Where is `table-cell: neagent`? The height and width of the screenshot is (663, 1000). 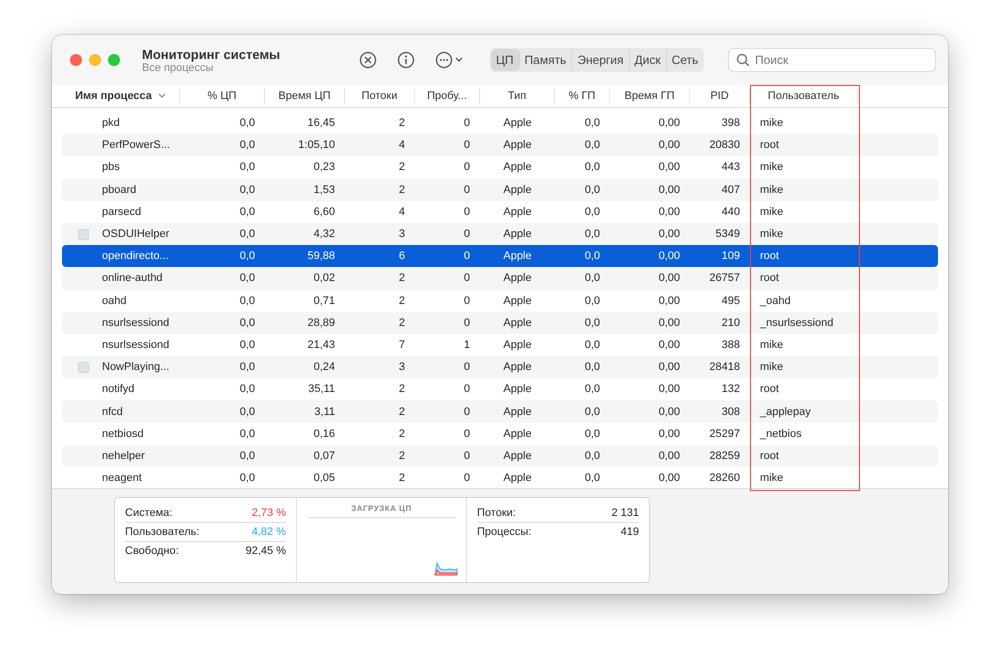 table-cell: neagent is located at coordinates (122, 478).